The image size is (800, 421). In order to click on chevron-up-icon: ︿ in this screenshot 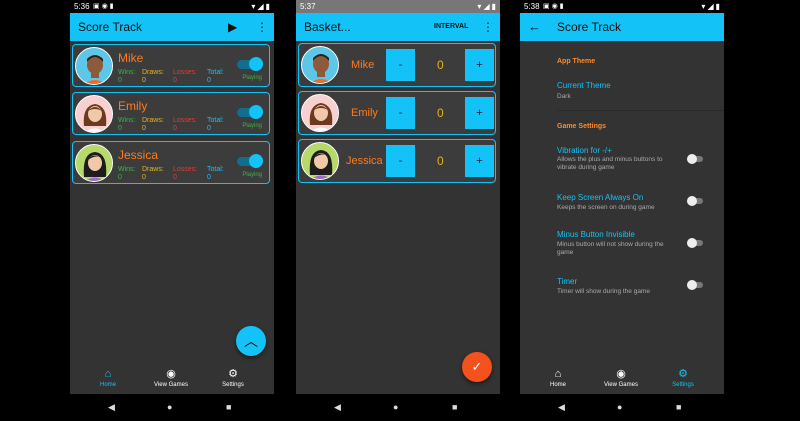, I will do `click(251, 341)`.